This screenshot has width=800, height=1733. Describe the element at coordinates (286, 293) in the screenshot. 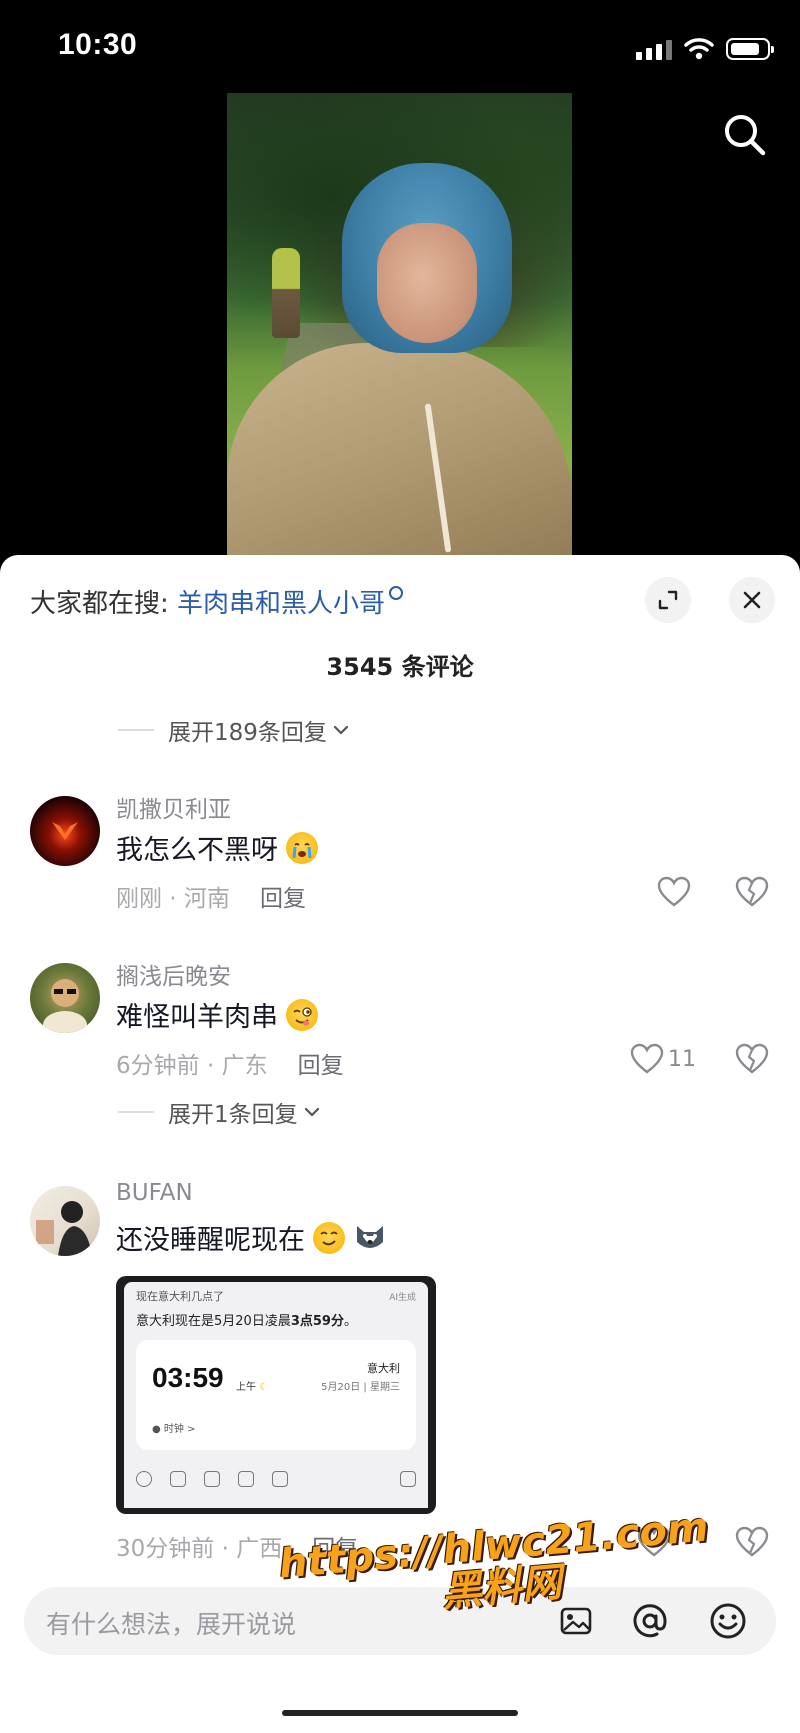

I see `background-person` at that location.